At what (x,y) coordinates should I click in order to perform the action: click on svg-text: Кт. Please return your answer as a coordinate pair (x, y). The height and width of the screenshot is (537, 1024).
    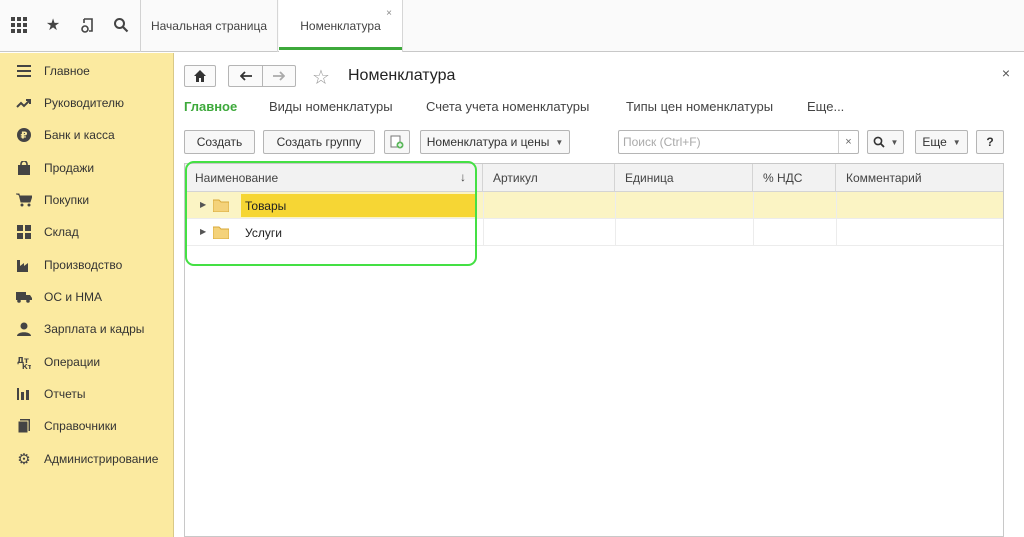
    Looking at the image, I should click on (26, 366).